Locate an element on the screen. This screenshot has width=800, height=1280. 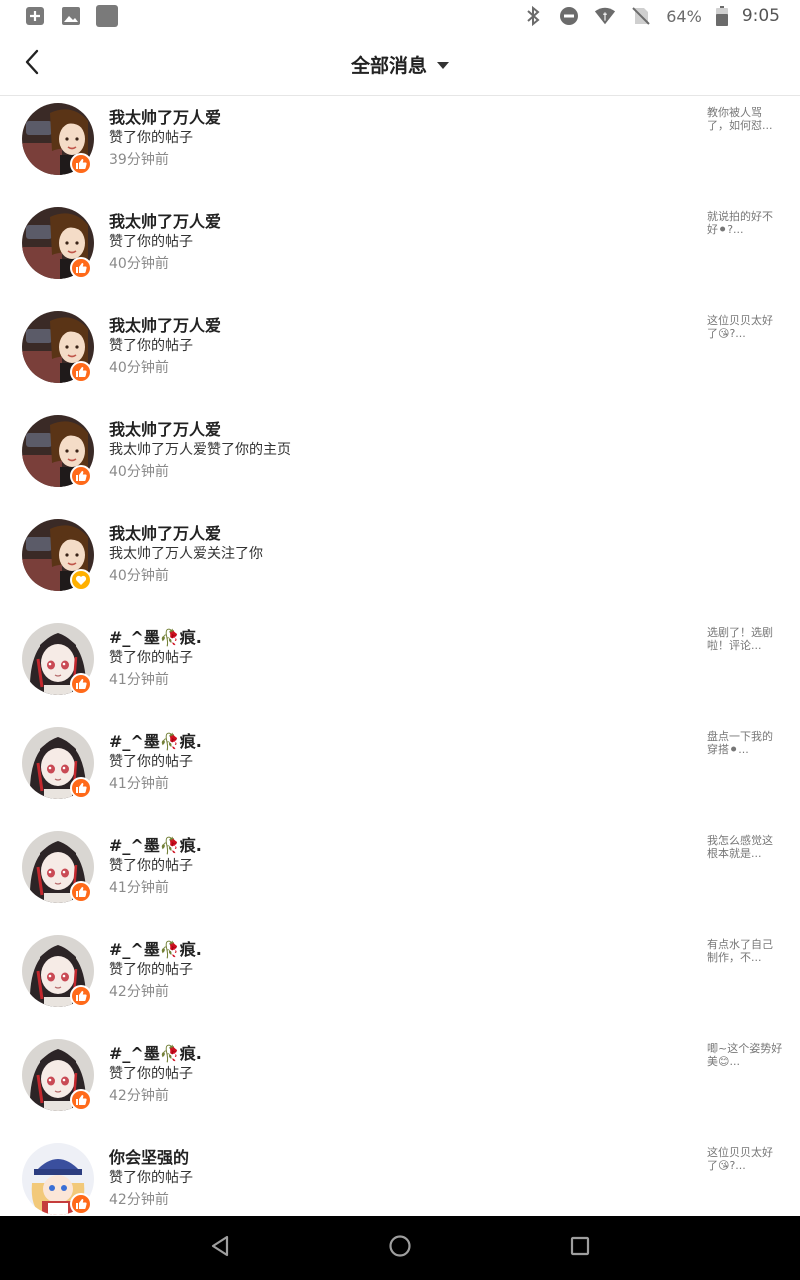
heart-badge-icon is located at coordinates (81, 580).